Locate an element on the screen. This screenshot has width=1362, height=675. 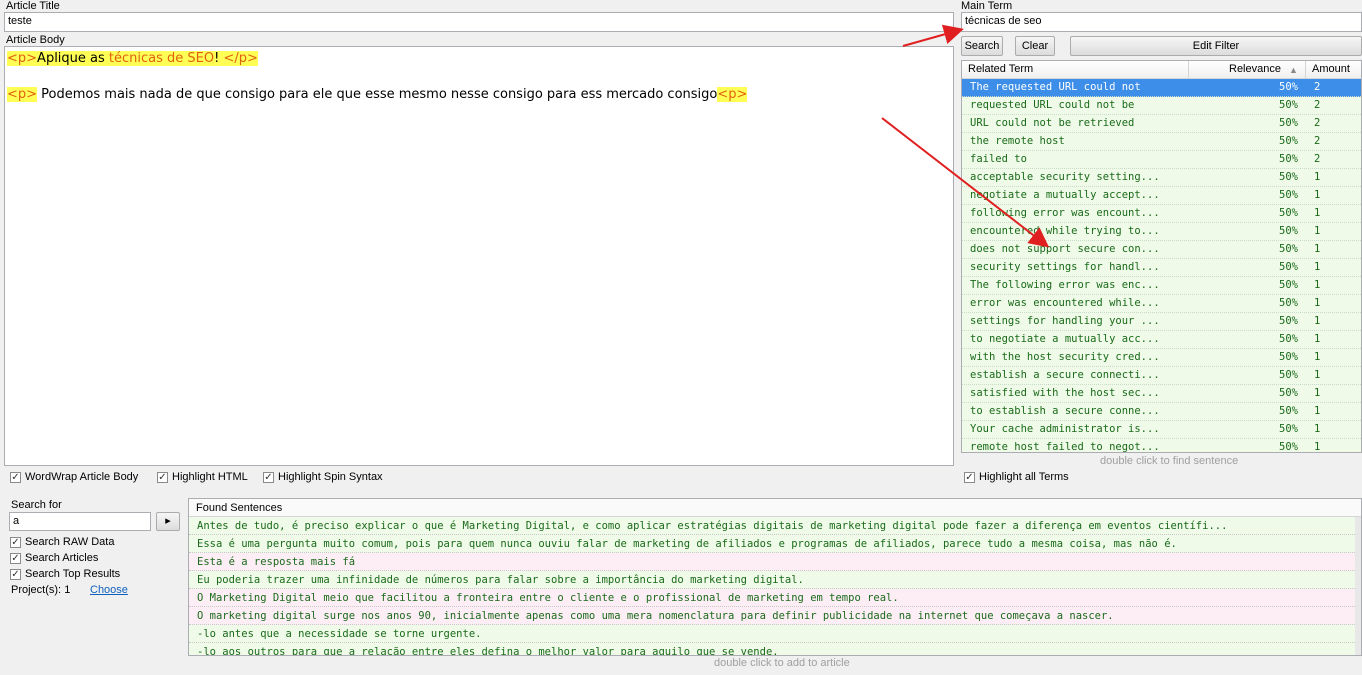
search-button: Search is located at coordinates (982, 46).